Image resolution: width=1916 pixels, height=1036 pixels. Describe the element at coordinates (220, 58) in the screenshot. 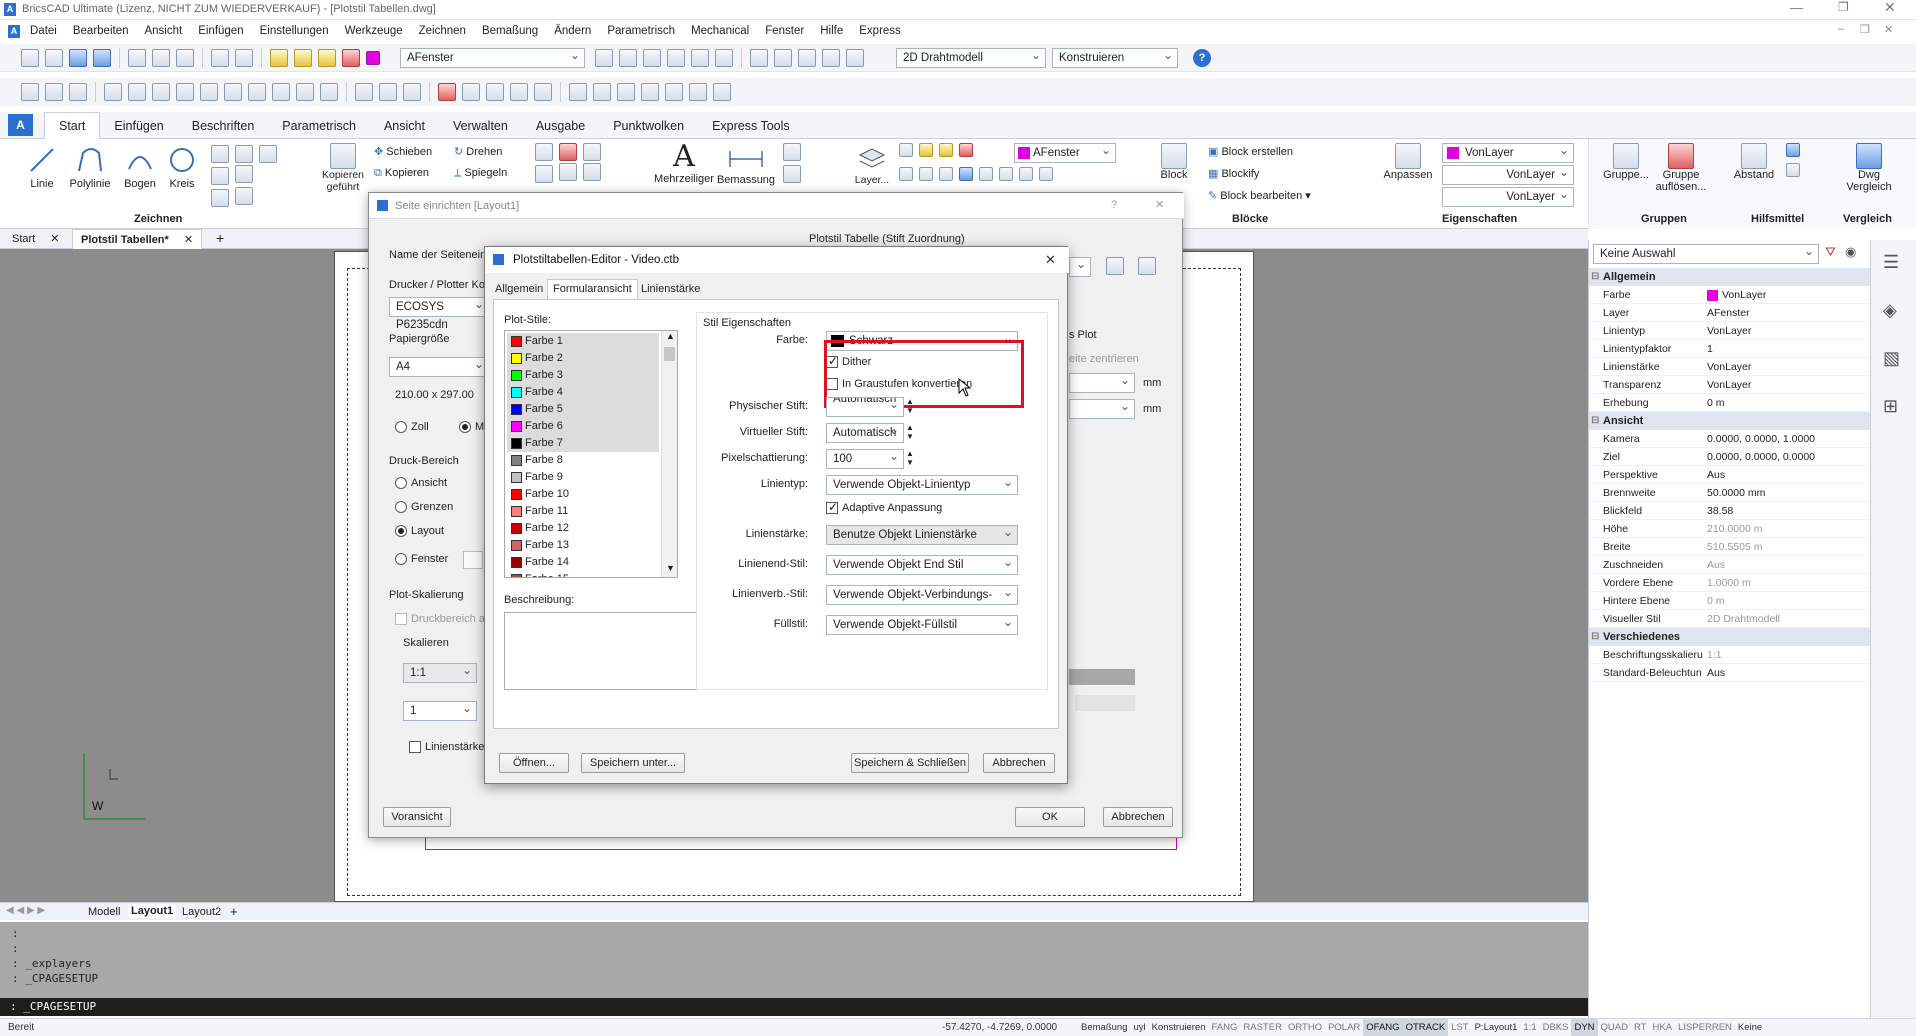

I see `undo-icon` at that location.